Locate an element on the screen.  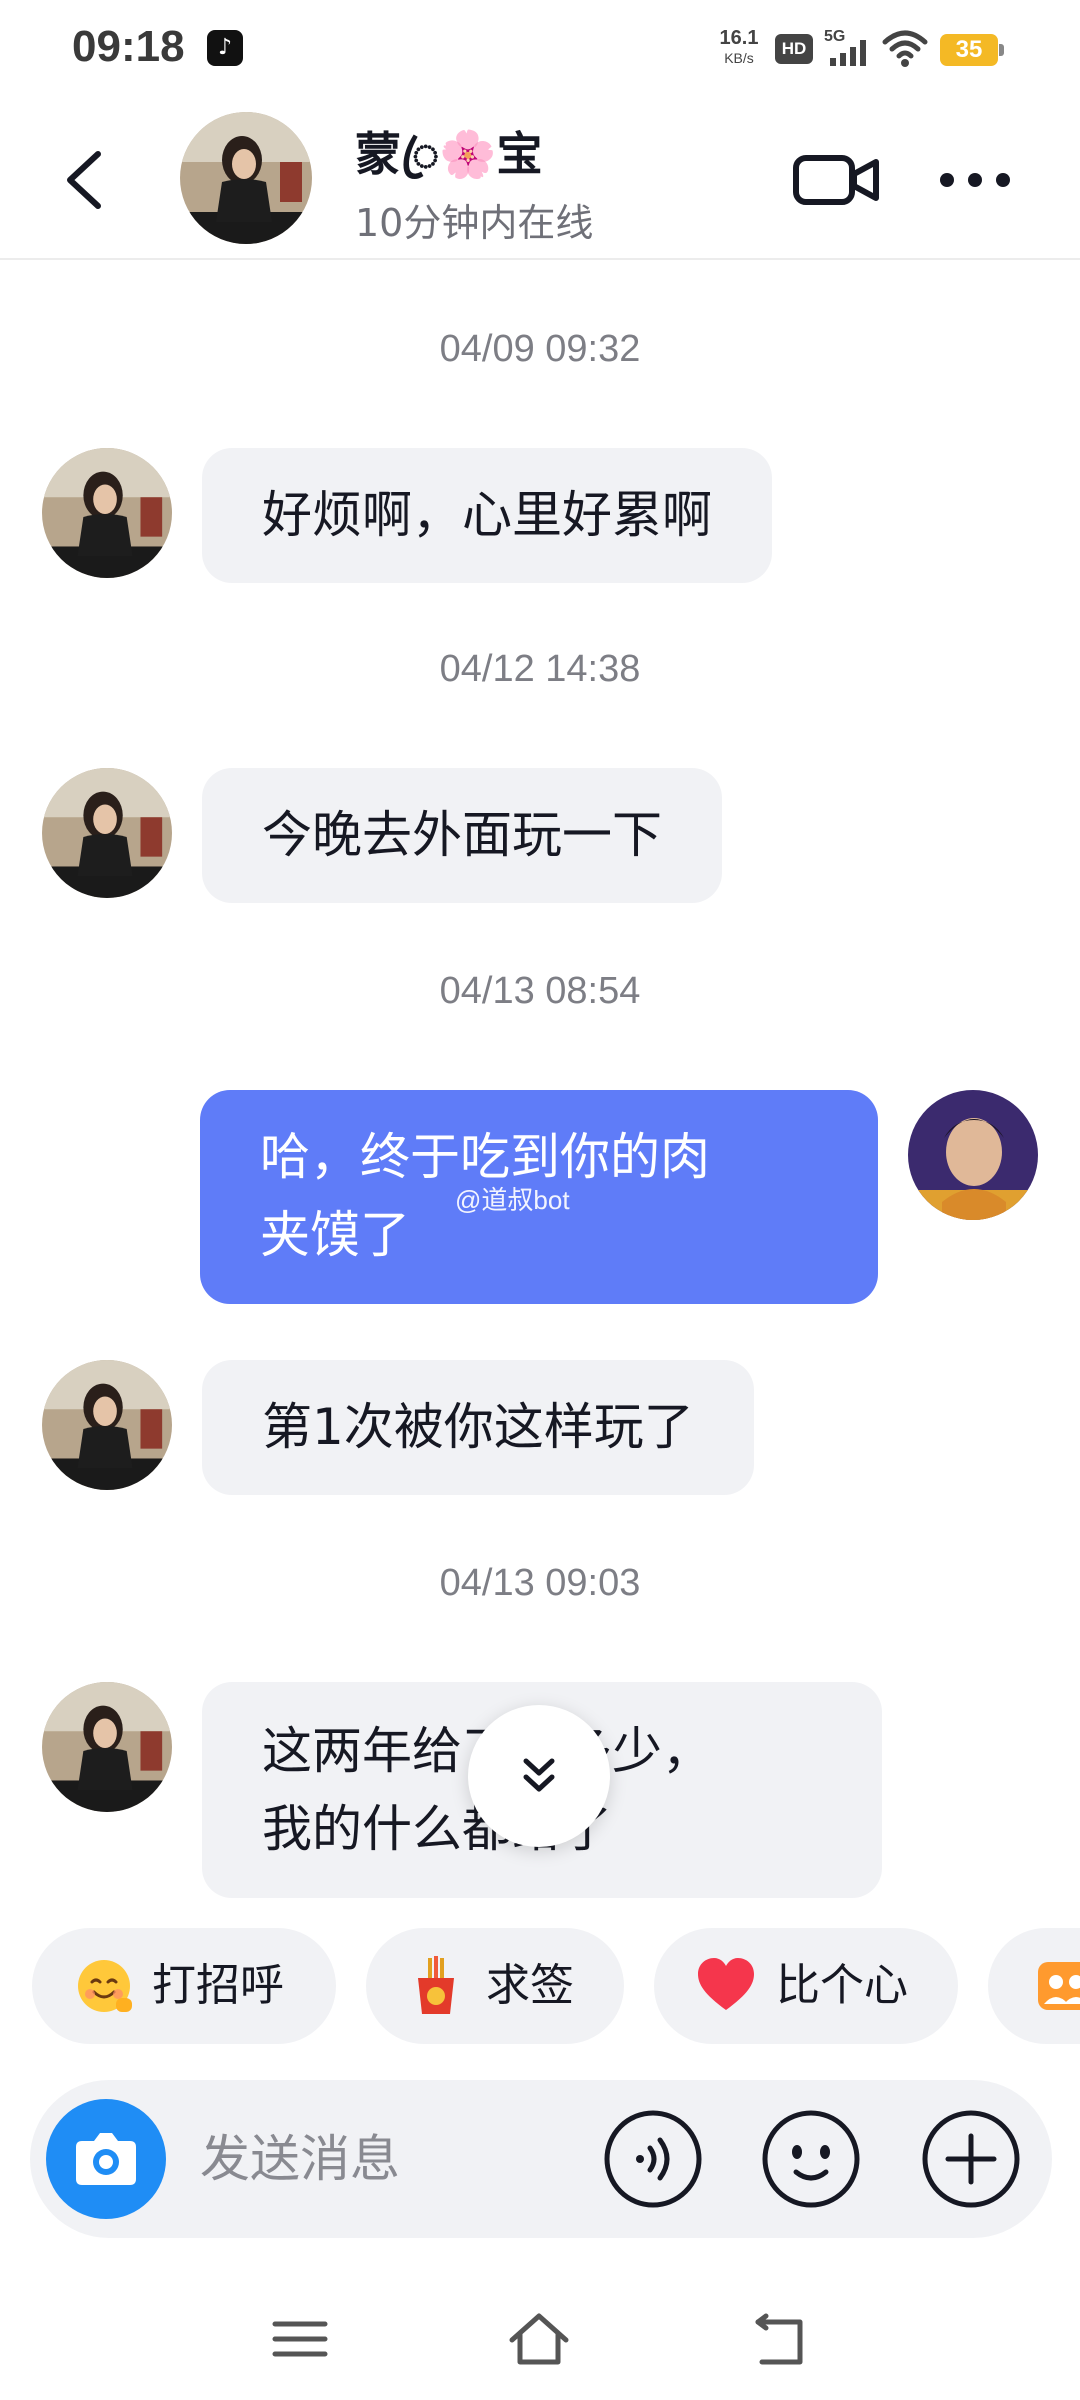
battery-tip is located at coordinates (1001, 50).